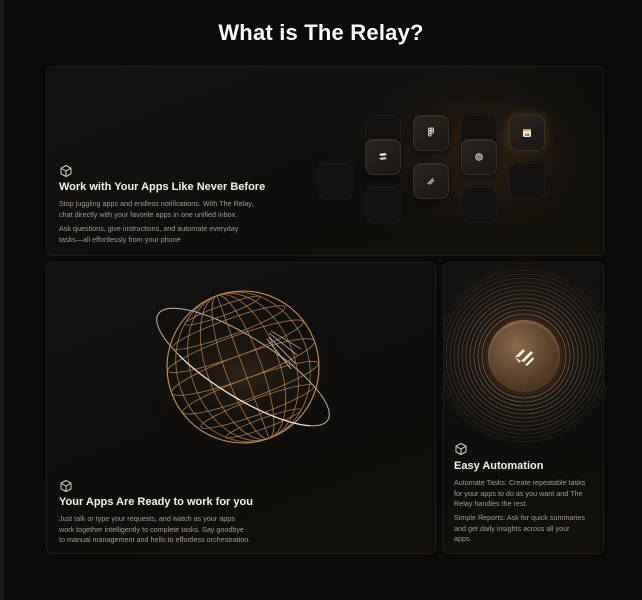  What do you see at coordinates (520, 517) in the screenshot?
I see `automation-line-4: Simple Reports: Ask for quick summaries` at bounding box center [520, 517].